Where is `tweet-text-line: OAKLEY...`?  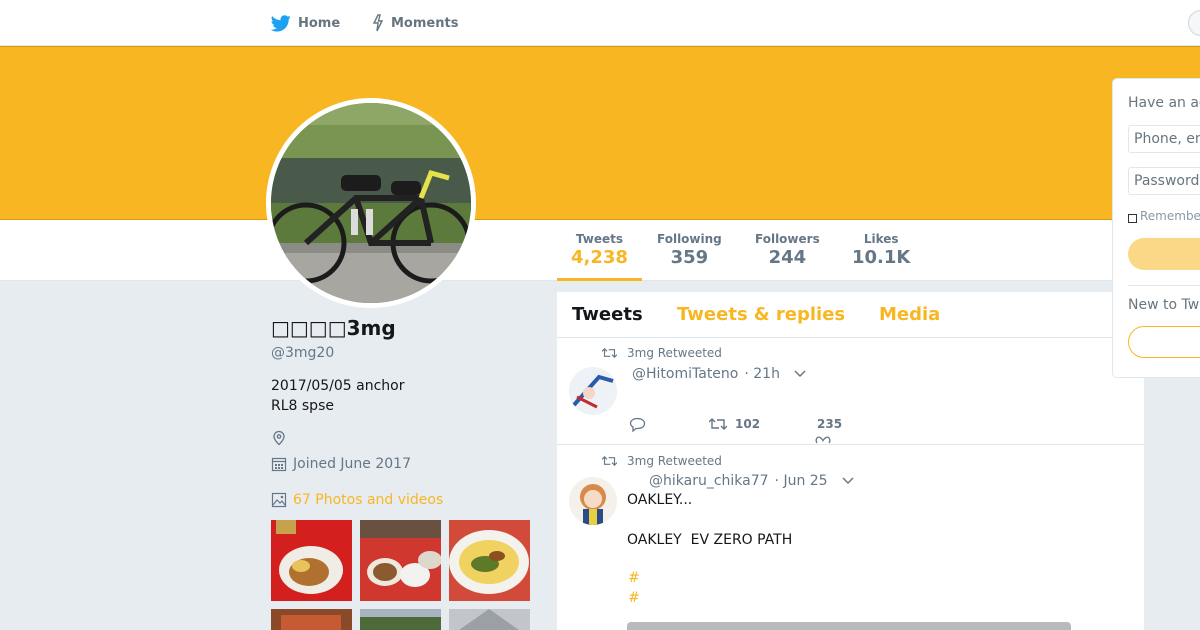 tweet-text-line: OAKLEY... is located at coordinates (660, 500).